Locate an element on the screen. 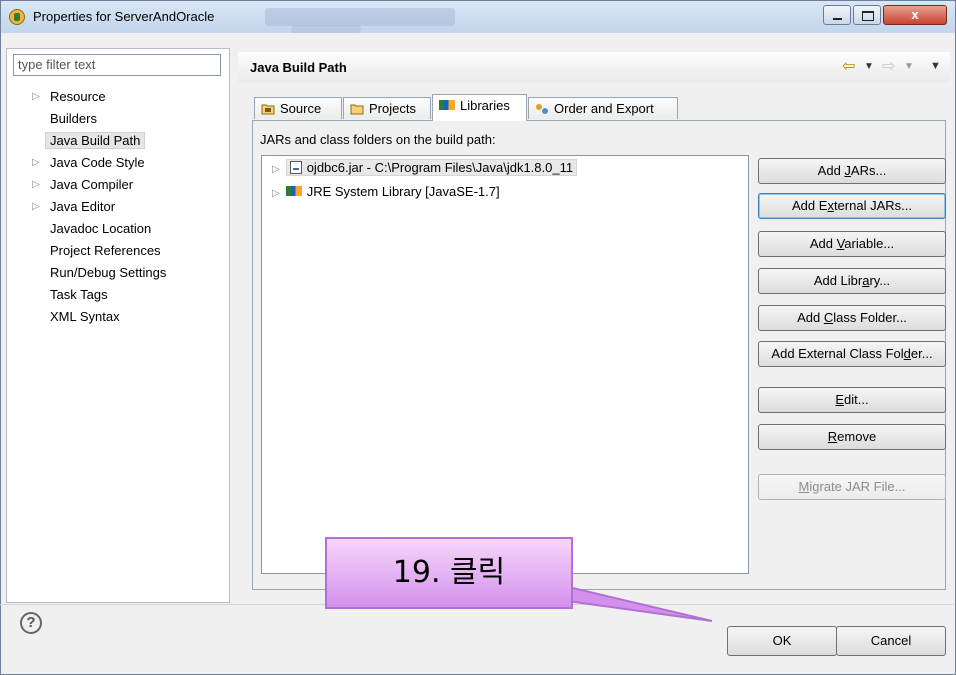 This screenshot has height=675, width=956. jar-icon is located at coordinates (295, 167).